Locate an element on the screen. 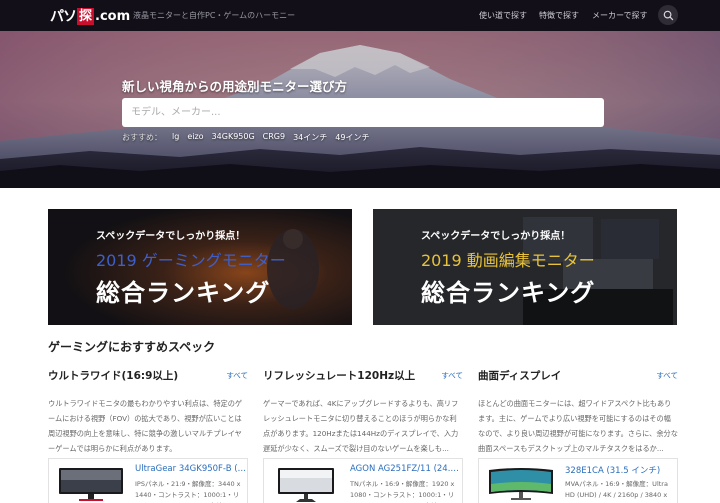 The width and height of the screenshot is (720, 503). column-heading: 曲面ディスプレイ is located at coordinates (520, 376).